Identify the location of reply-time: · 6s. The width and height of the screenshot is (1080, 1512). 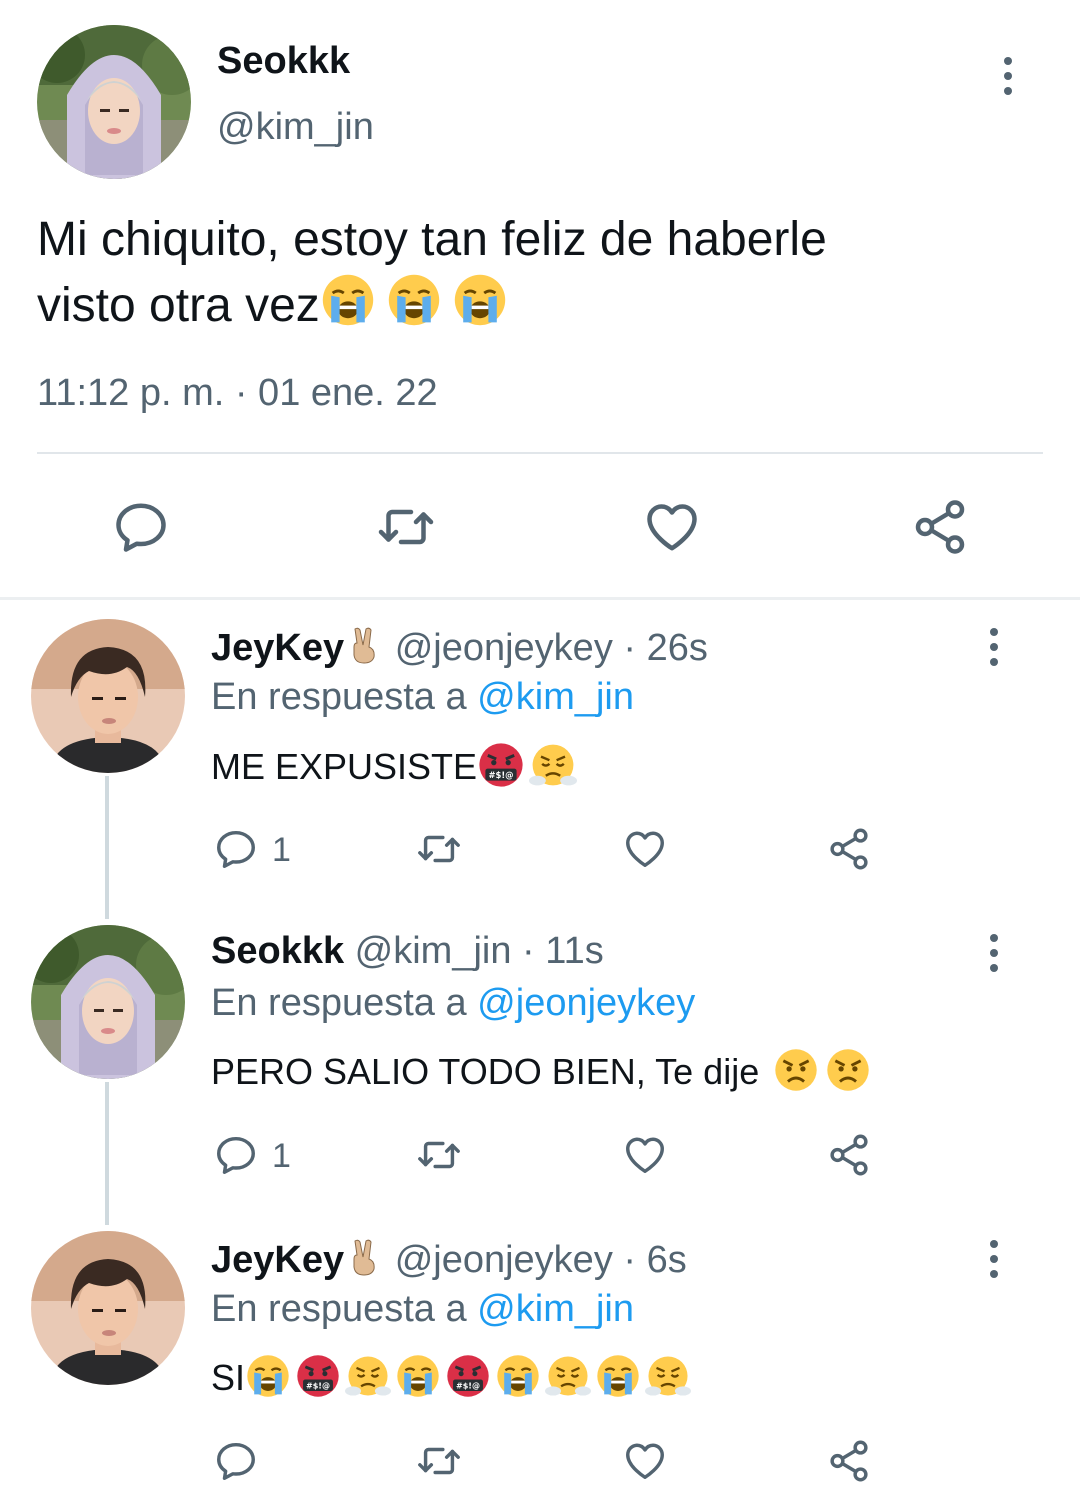
(655, 1260).